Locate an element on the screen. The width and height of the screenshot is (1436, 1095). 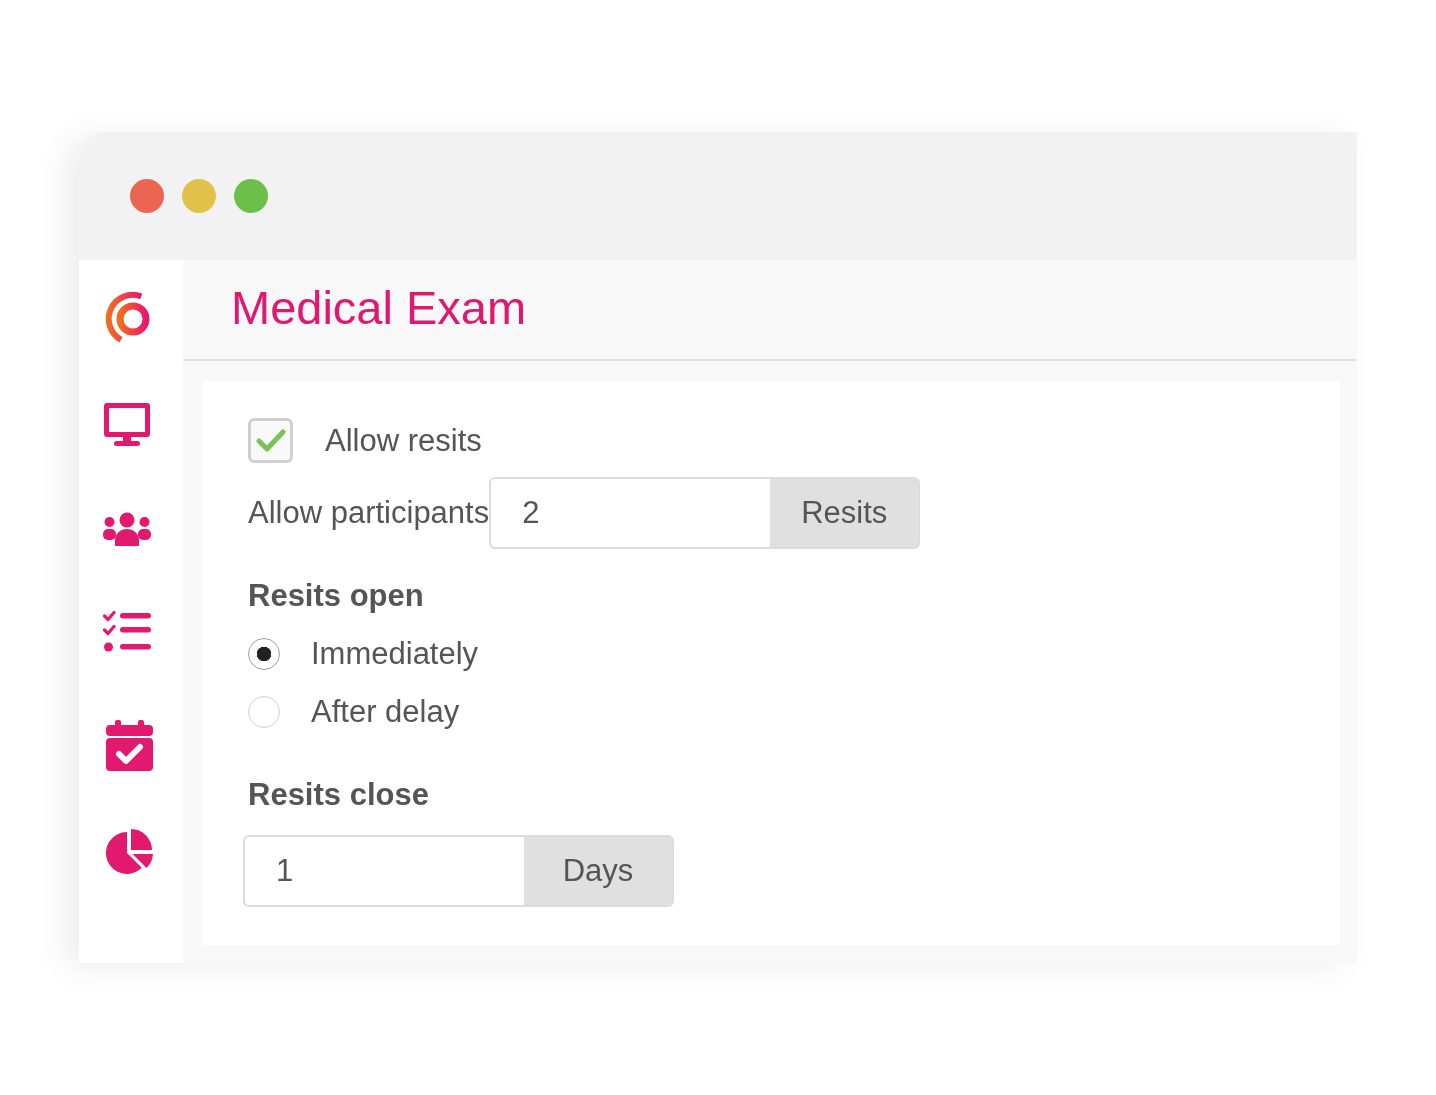
pie-chart-icon is located at coordinates (129, 851).